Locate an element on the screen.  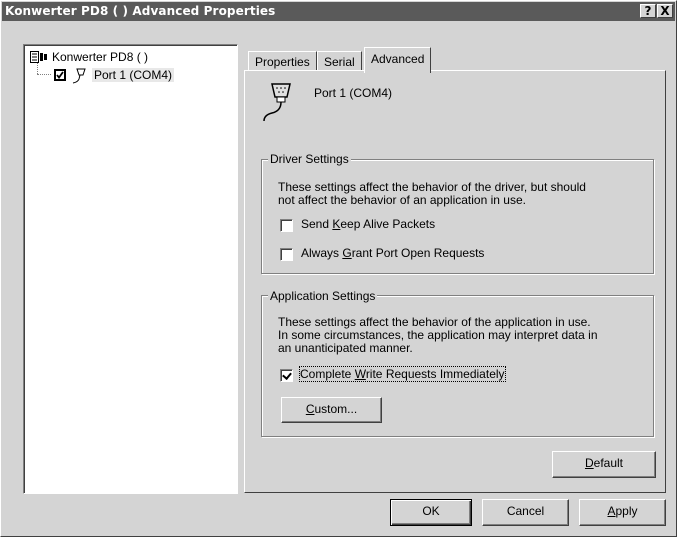
default-button: Default is located at coordinates (604, 464).